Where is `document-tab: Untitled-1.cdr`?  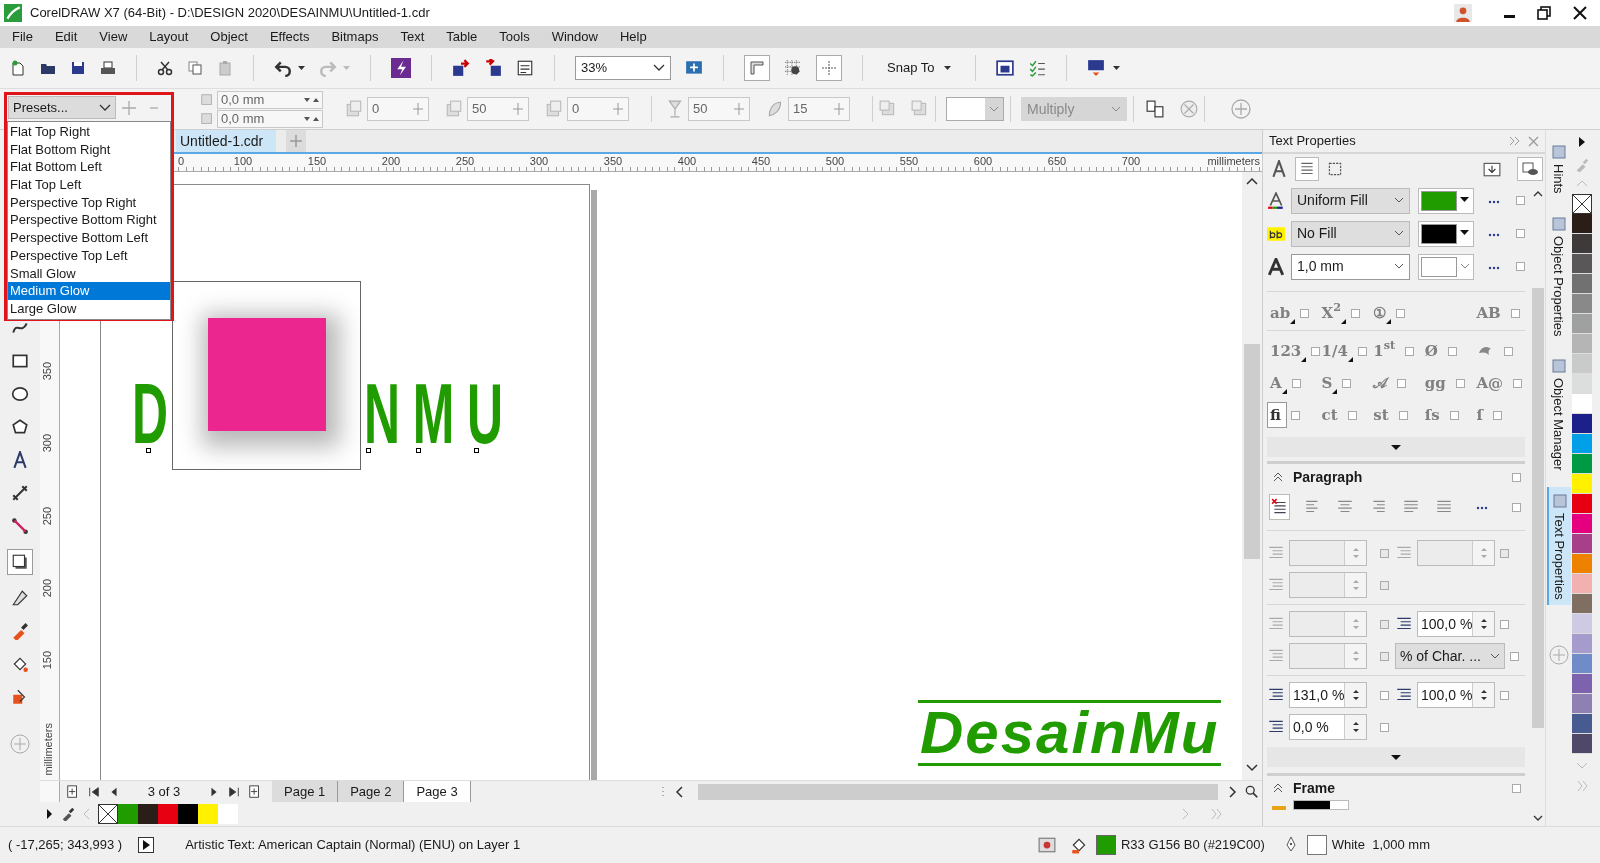 document-tab: Untitled-1.cdr is located at coordinates (226, 141).